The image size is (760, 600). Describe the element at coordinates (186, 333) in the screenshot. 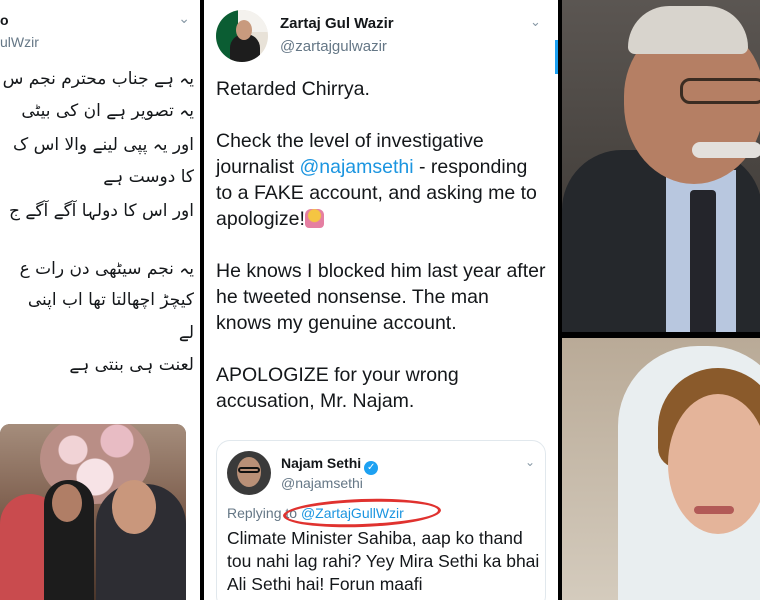

I see `urdu-line-9: لے` at that location.